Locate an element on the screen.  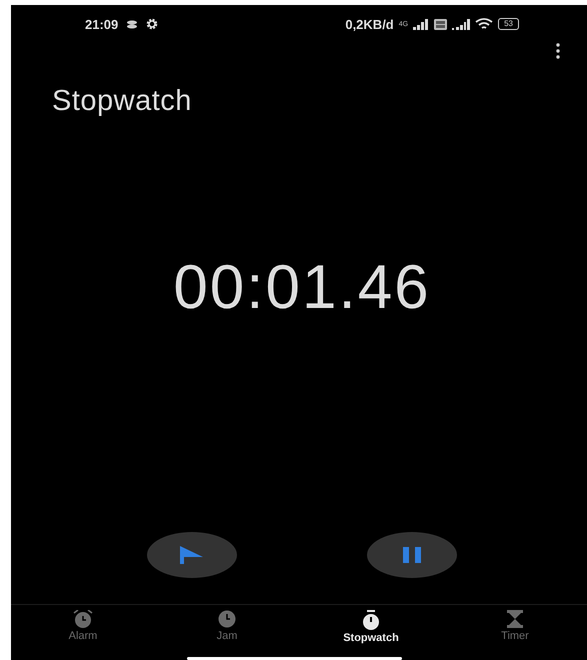
nav-tab: Stopwatch is located at coordinates (371, 632).